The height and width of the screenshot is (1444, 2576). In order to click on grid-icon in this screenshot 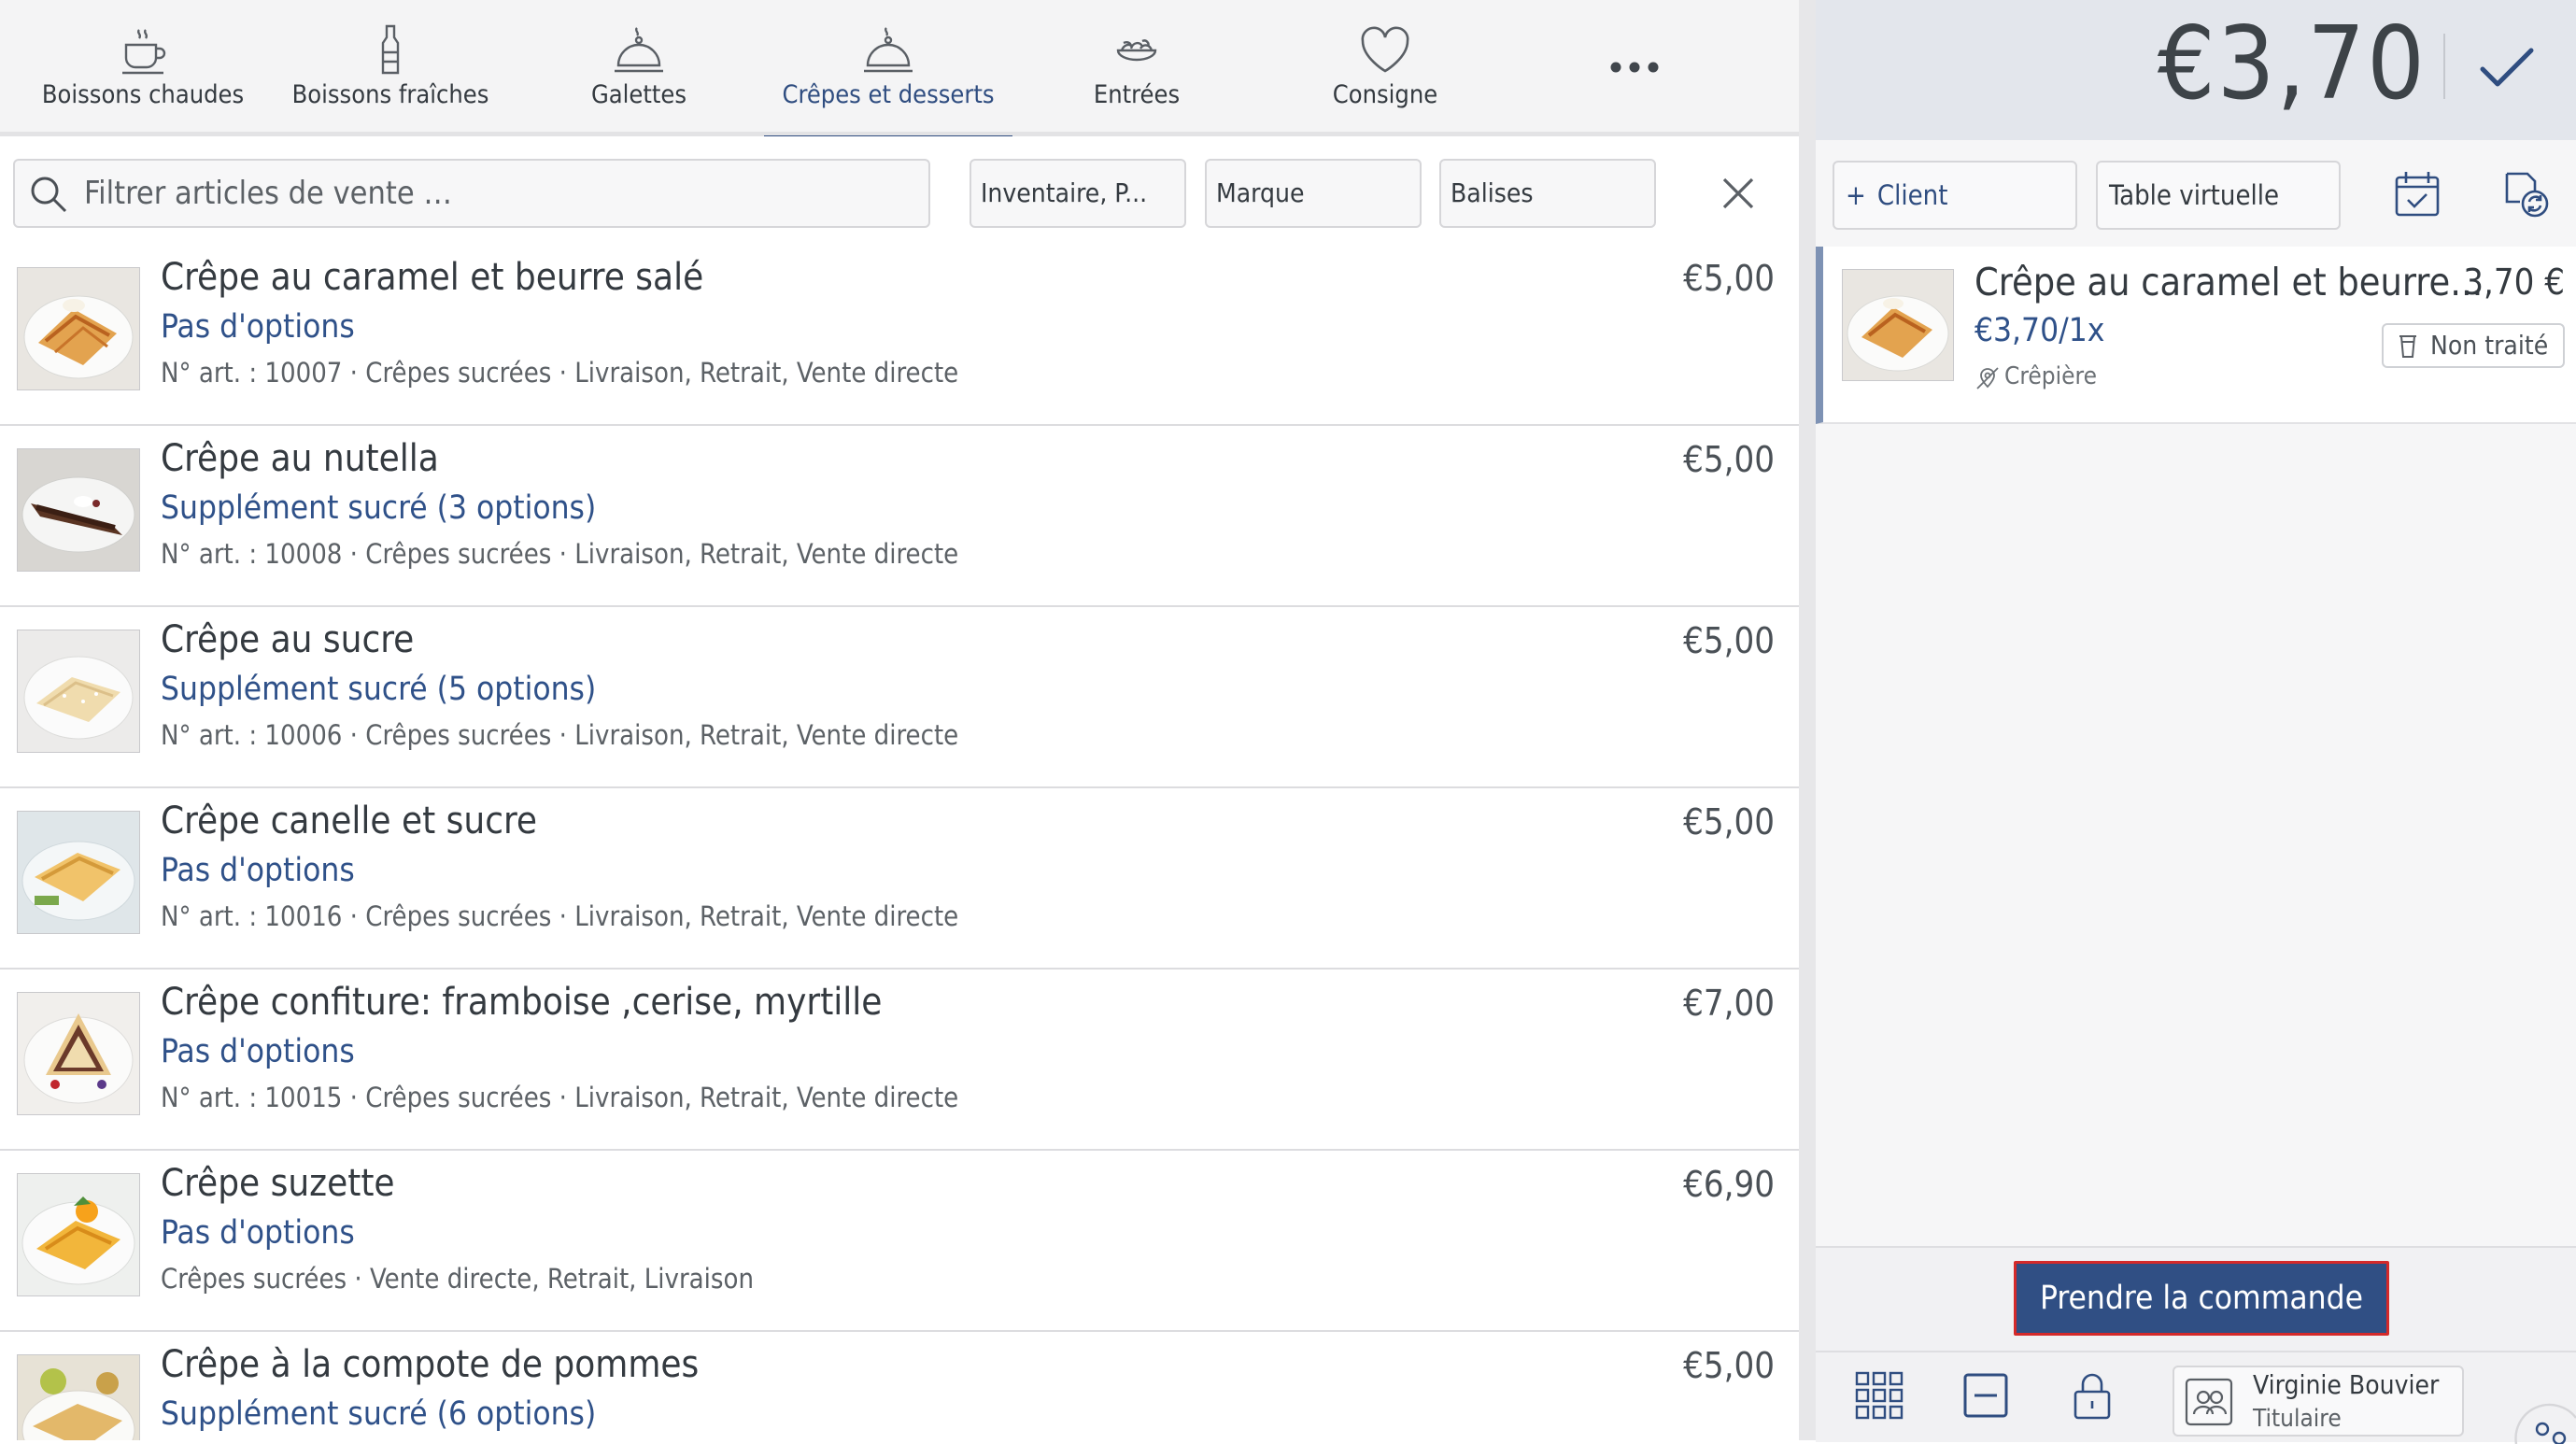, I will do `click(1879, 1396)`.